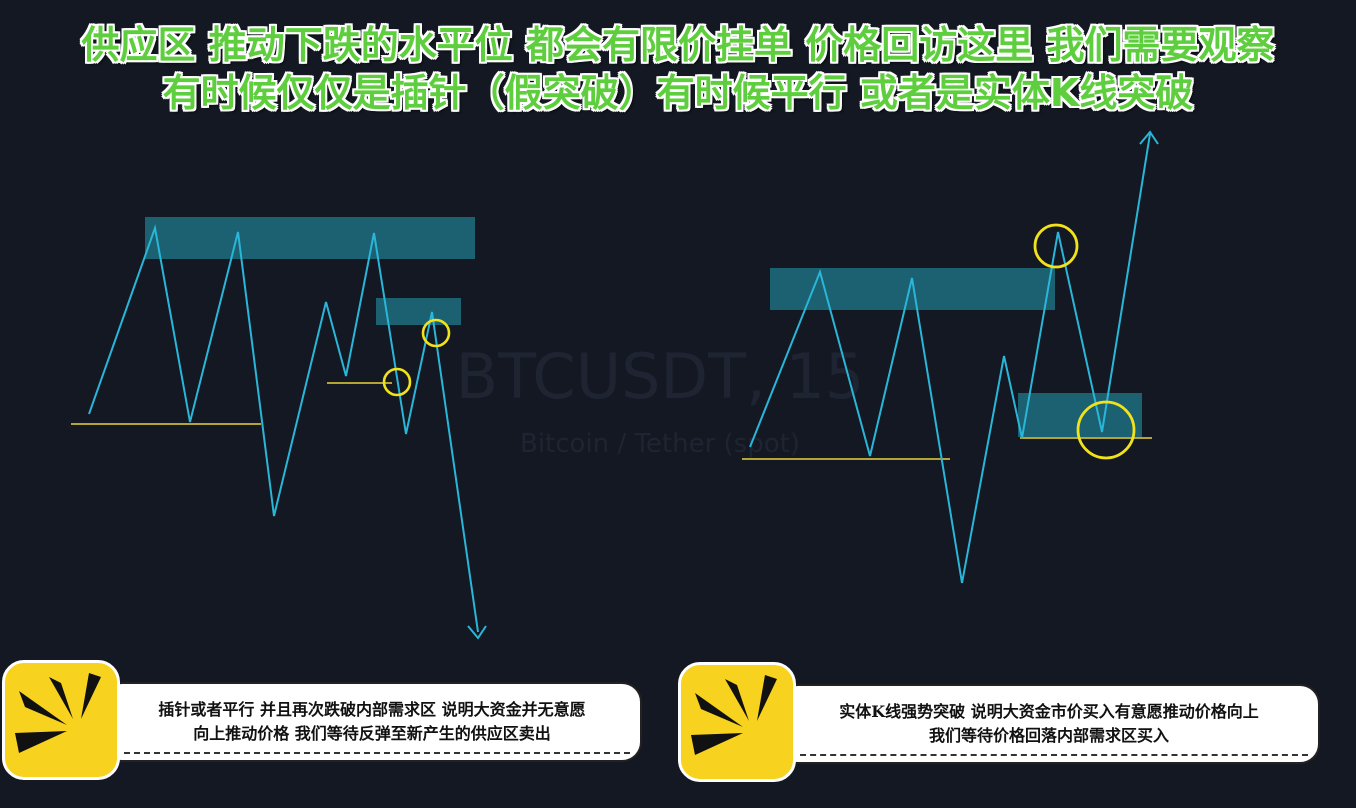  I want to click on demand-zone-right, so click(1080, 415).